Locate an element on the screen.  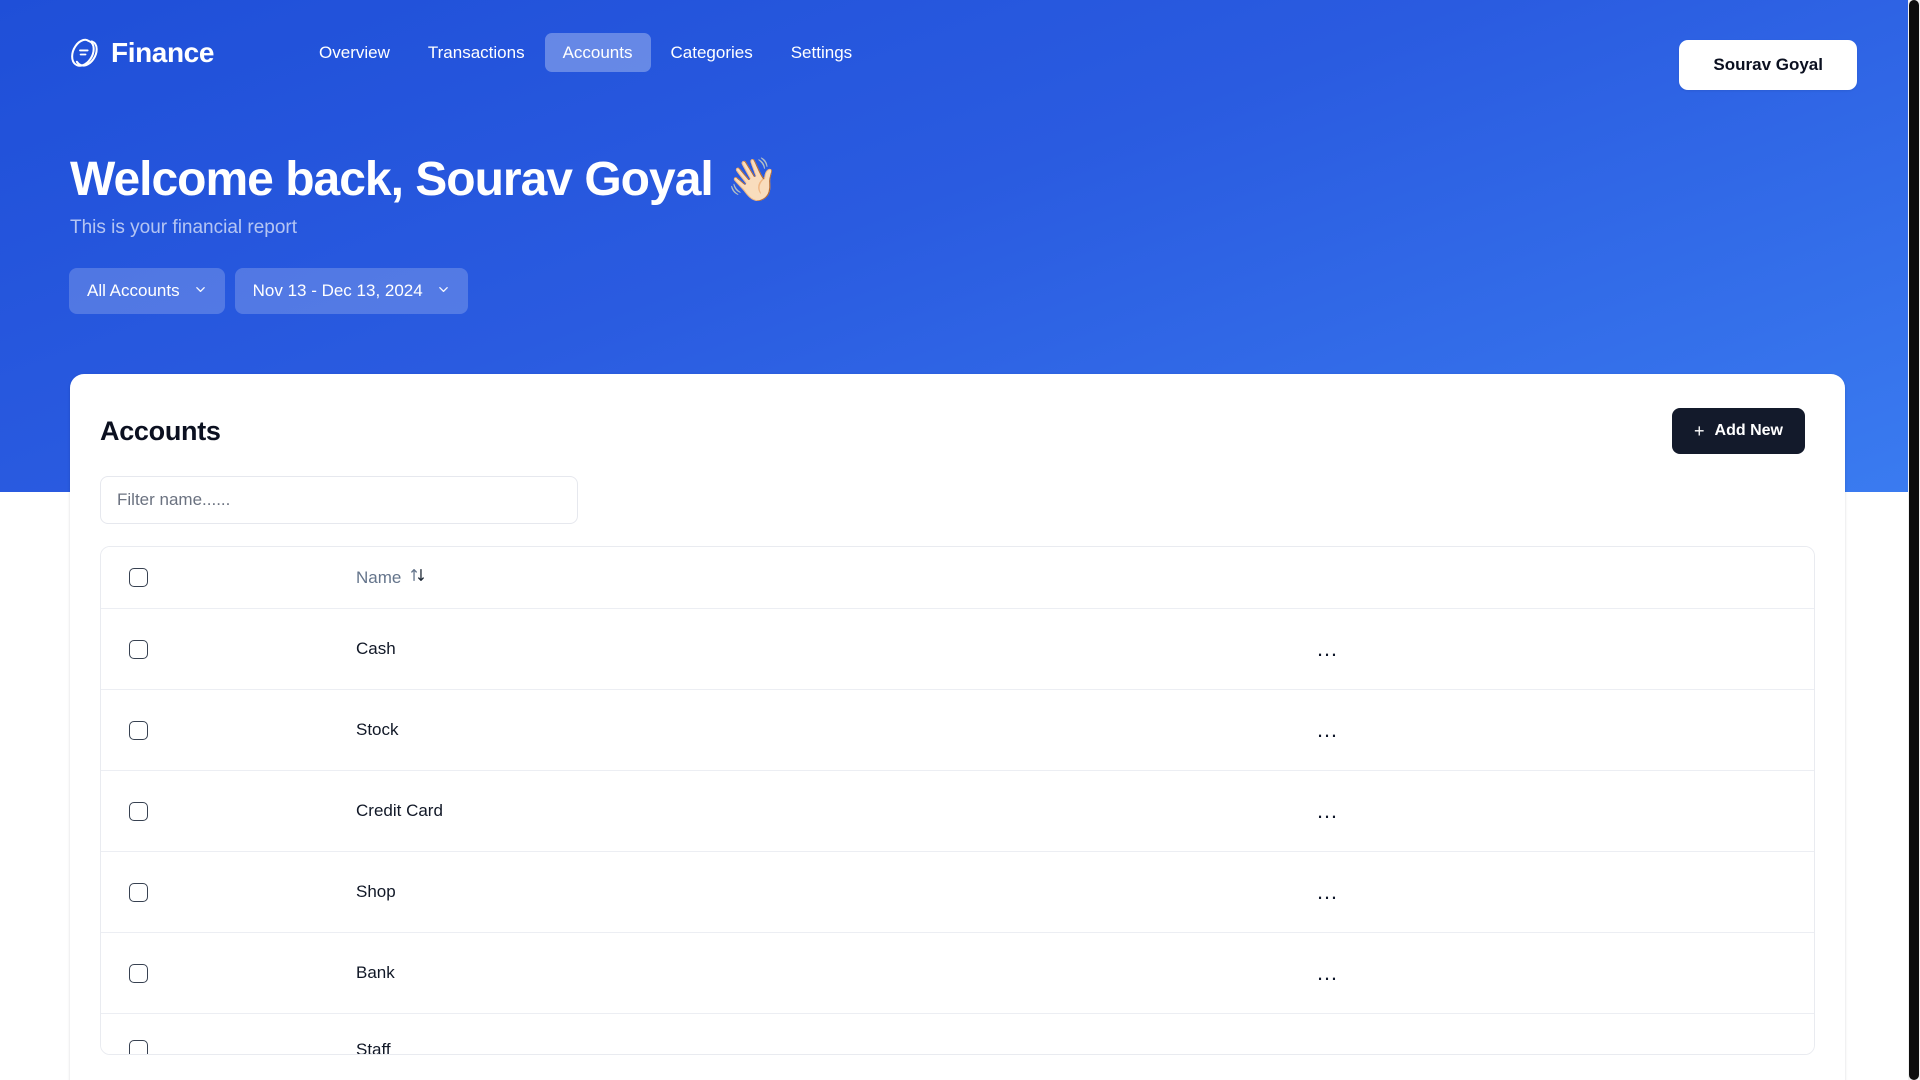
row-name-cell: Staff is located at coordinates (835, 1047).